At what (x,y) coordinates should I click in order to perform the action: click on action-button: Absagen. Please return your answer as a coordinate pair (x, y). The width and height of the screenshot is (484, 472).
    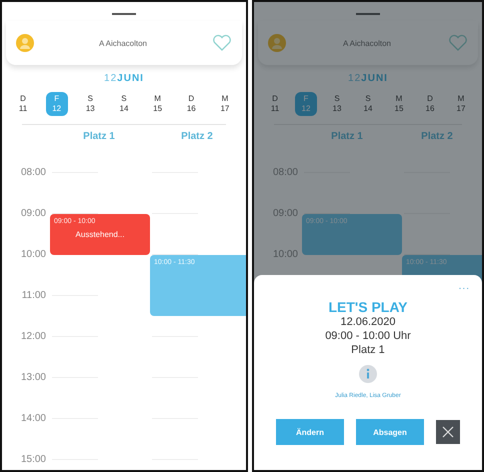
    Looking at the image, I should click on (390, 432).